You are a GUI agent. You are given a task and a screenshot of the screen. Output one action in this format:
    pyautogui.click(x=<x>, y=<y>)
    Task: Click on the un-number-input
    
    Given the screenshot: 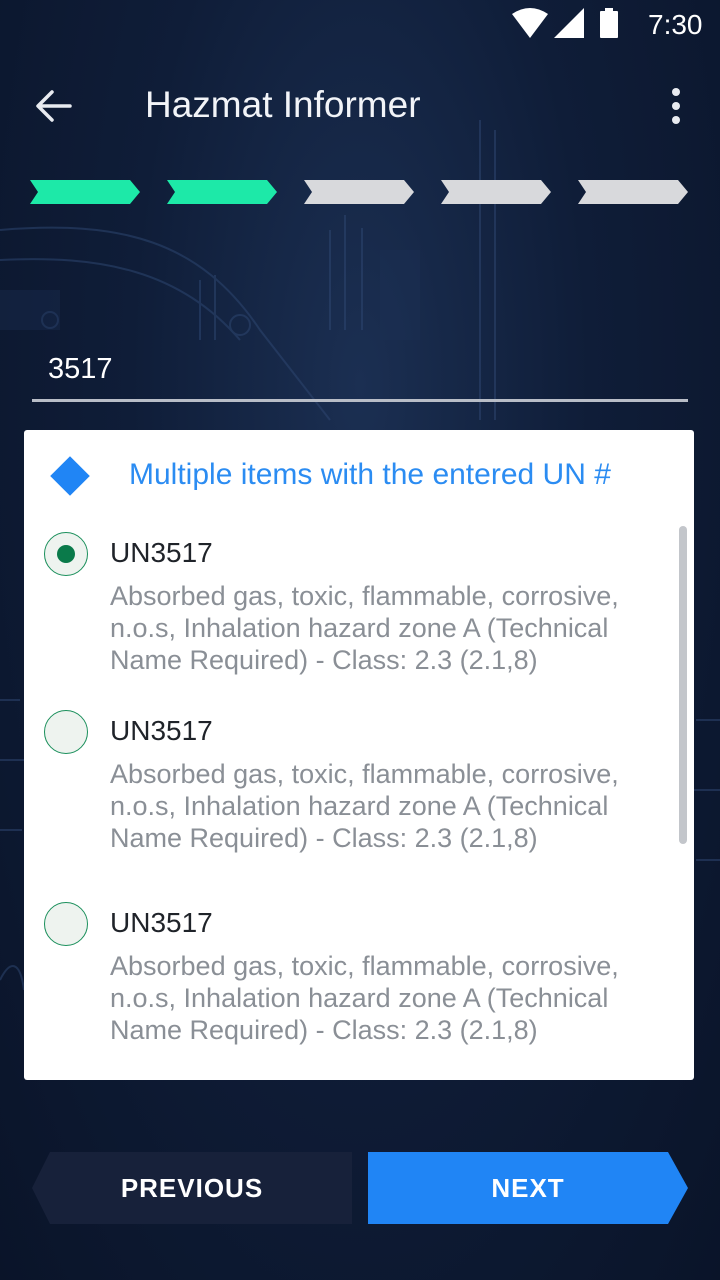 What is the action you would take?
    pyautogui.click(x=360, y=371)
    